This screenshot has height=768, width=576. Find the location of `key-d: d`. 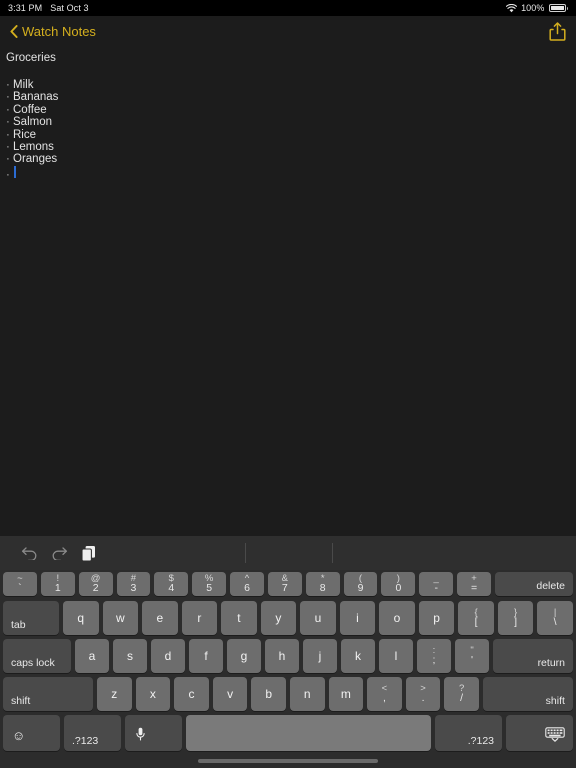

key-d: d is located at coordinates (168, 656).